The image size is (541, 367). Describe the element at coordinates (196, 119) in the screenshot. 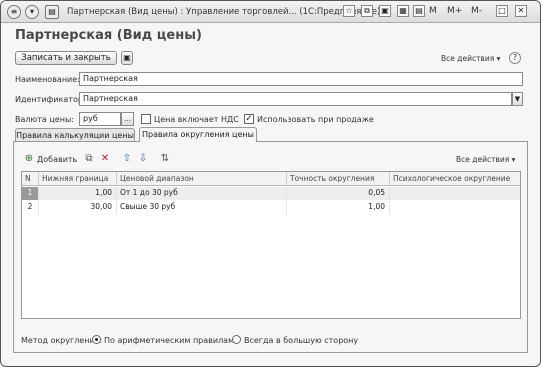

I see `vat-label: Цена включает НДС` at that location.